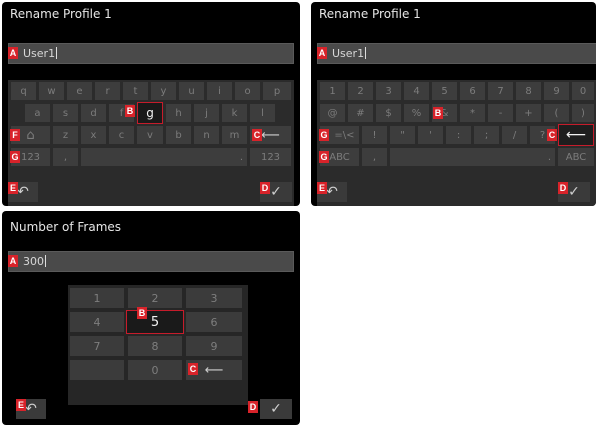 The image size is (596, 425). I want to click on numpad: 1 2 3 4 5 6 7 8 9 0 ⟵ B C, so click(158, 345).